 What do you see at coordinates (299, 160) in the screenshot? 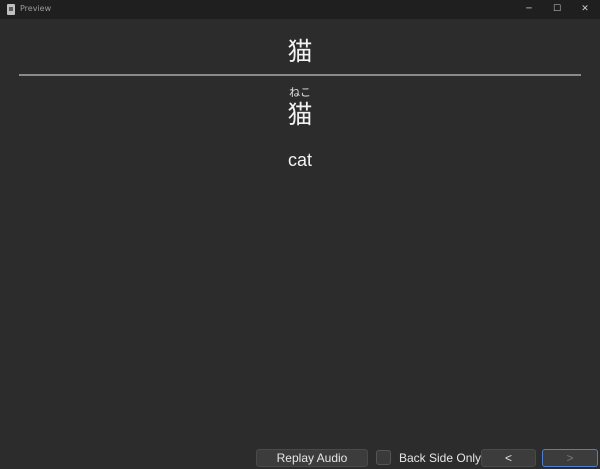
I see `card-meaning: cat` at bounding box center [299, 160].